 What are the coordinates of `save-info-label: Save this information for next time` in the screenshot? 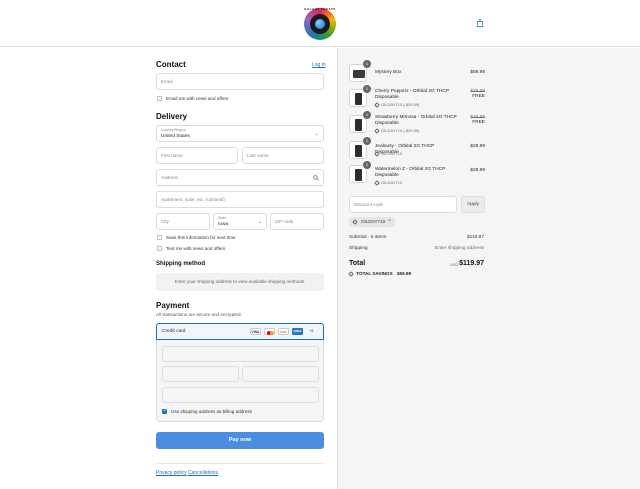 It's located at (201, 237).